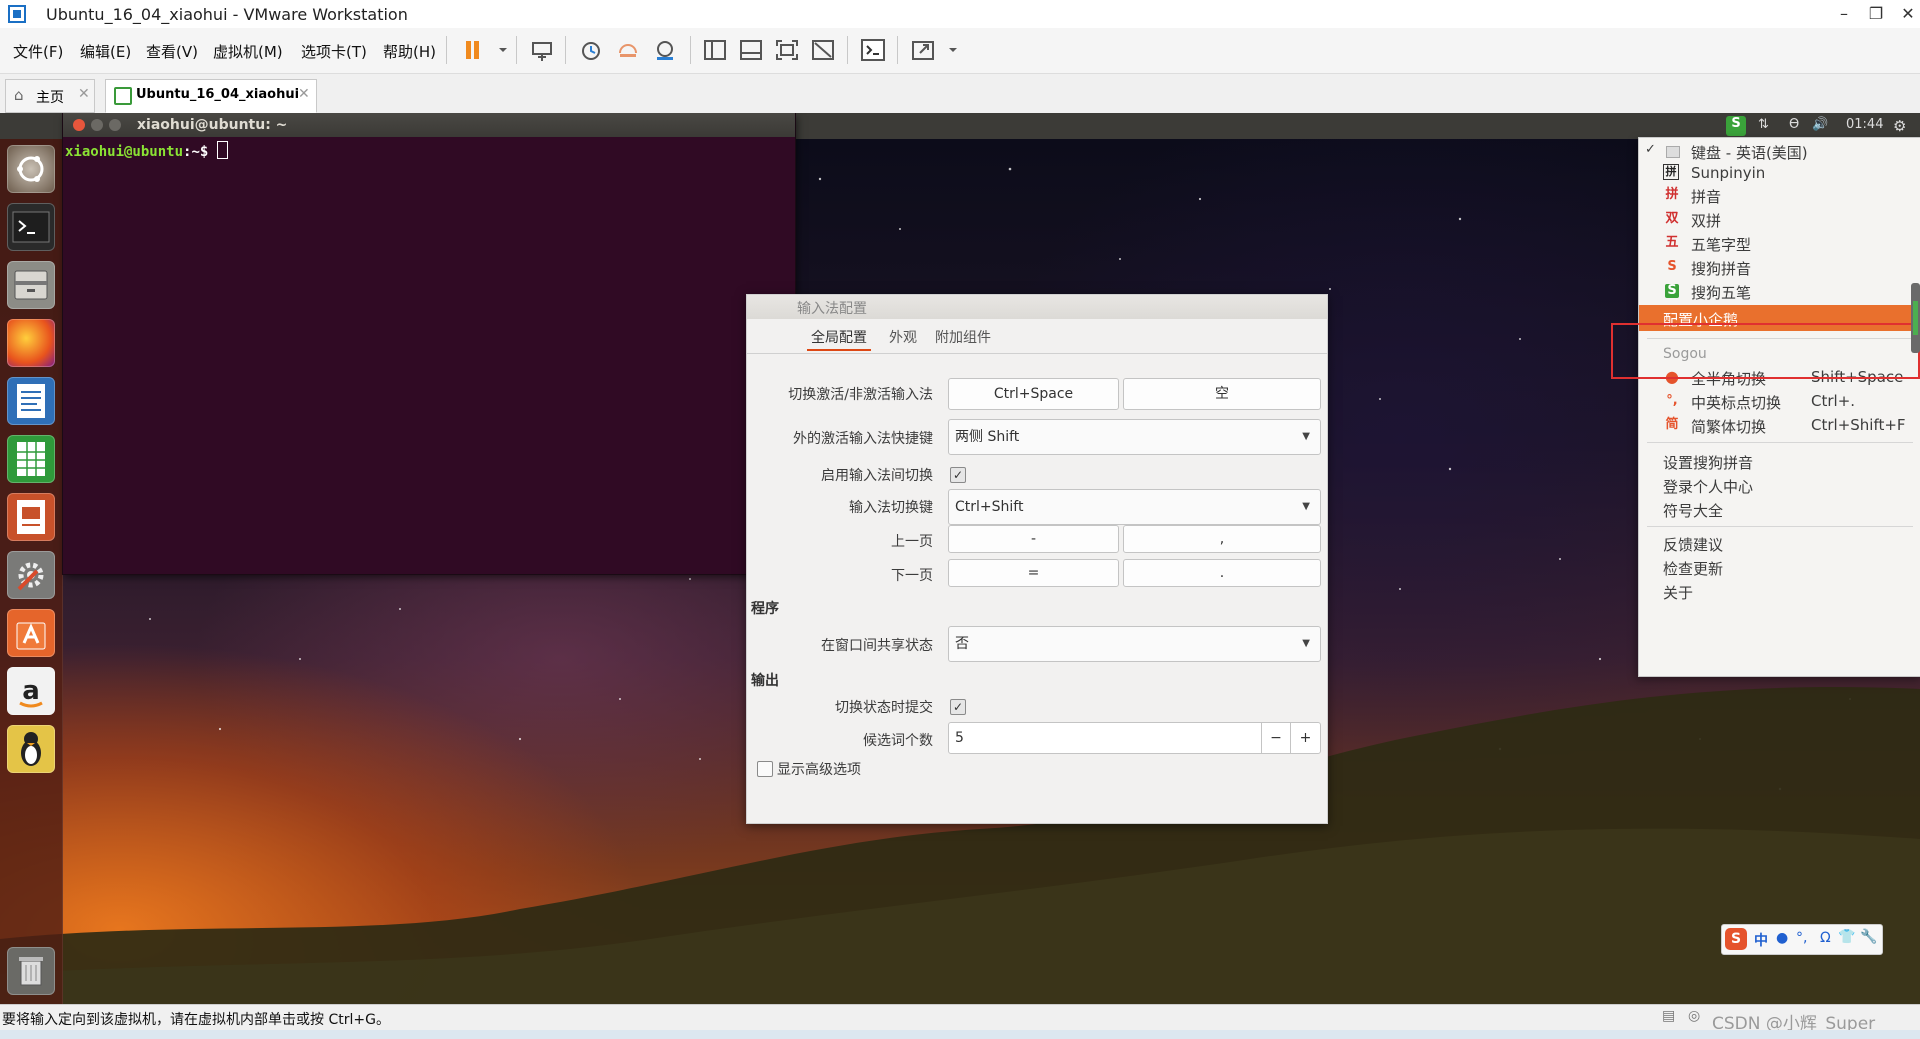 This screenshot has height=1039, width=1920. What do you see at coordinates (79, 125) in the screenshot?
I see `close-icon` at bounding box center [79, 125].